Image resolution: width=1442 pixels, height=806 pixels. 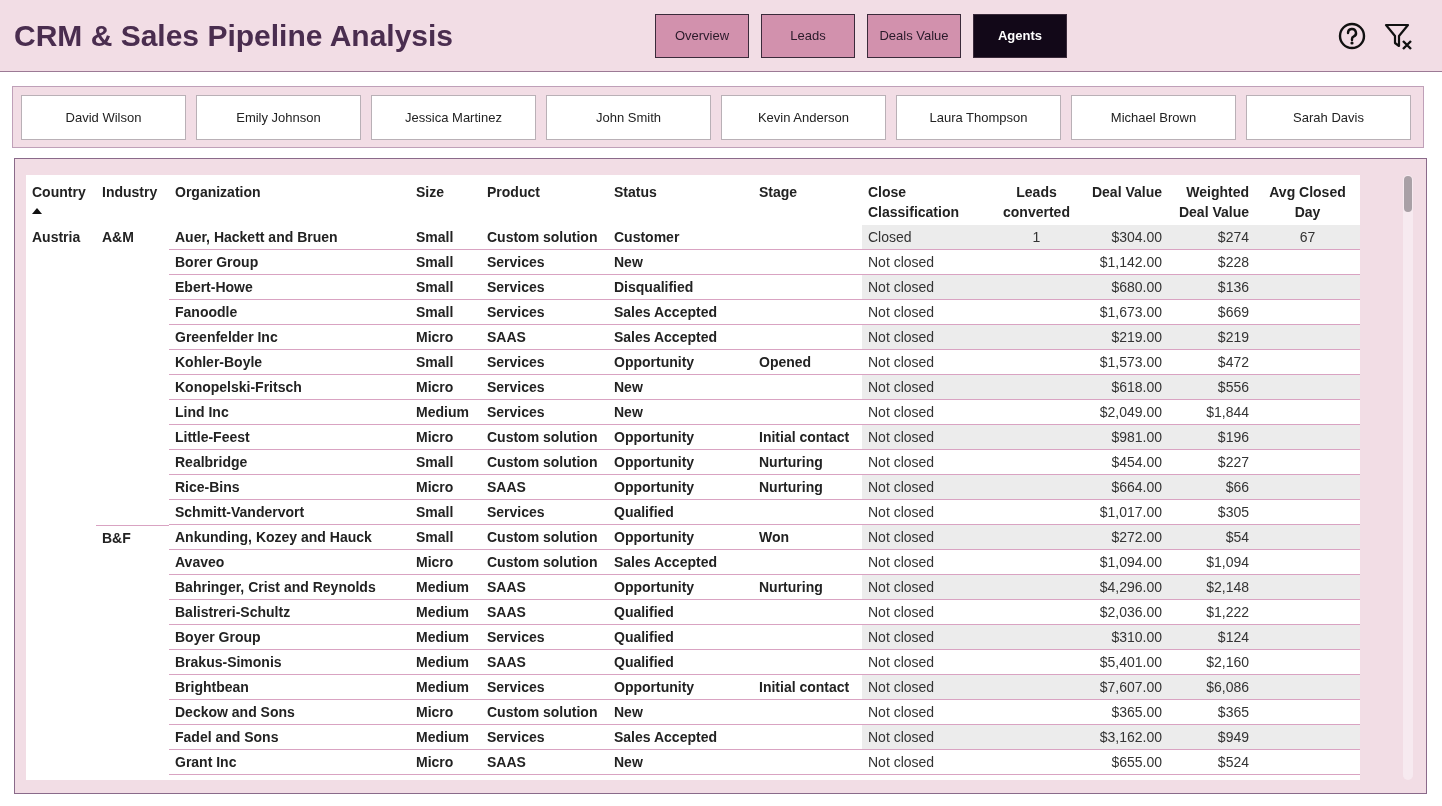 What do you see at coordinates (289, 687) in the screenshot?
I see `table-cell: Brightbean` at bounding box center [289, 687].